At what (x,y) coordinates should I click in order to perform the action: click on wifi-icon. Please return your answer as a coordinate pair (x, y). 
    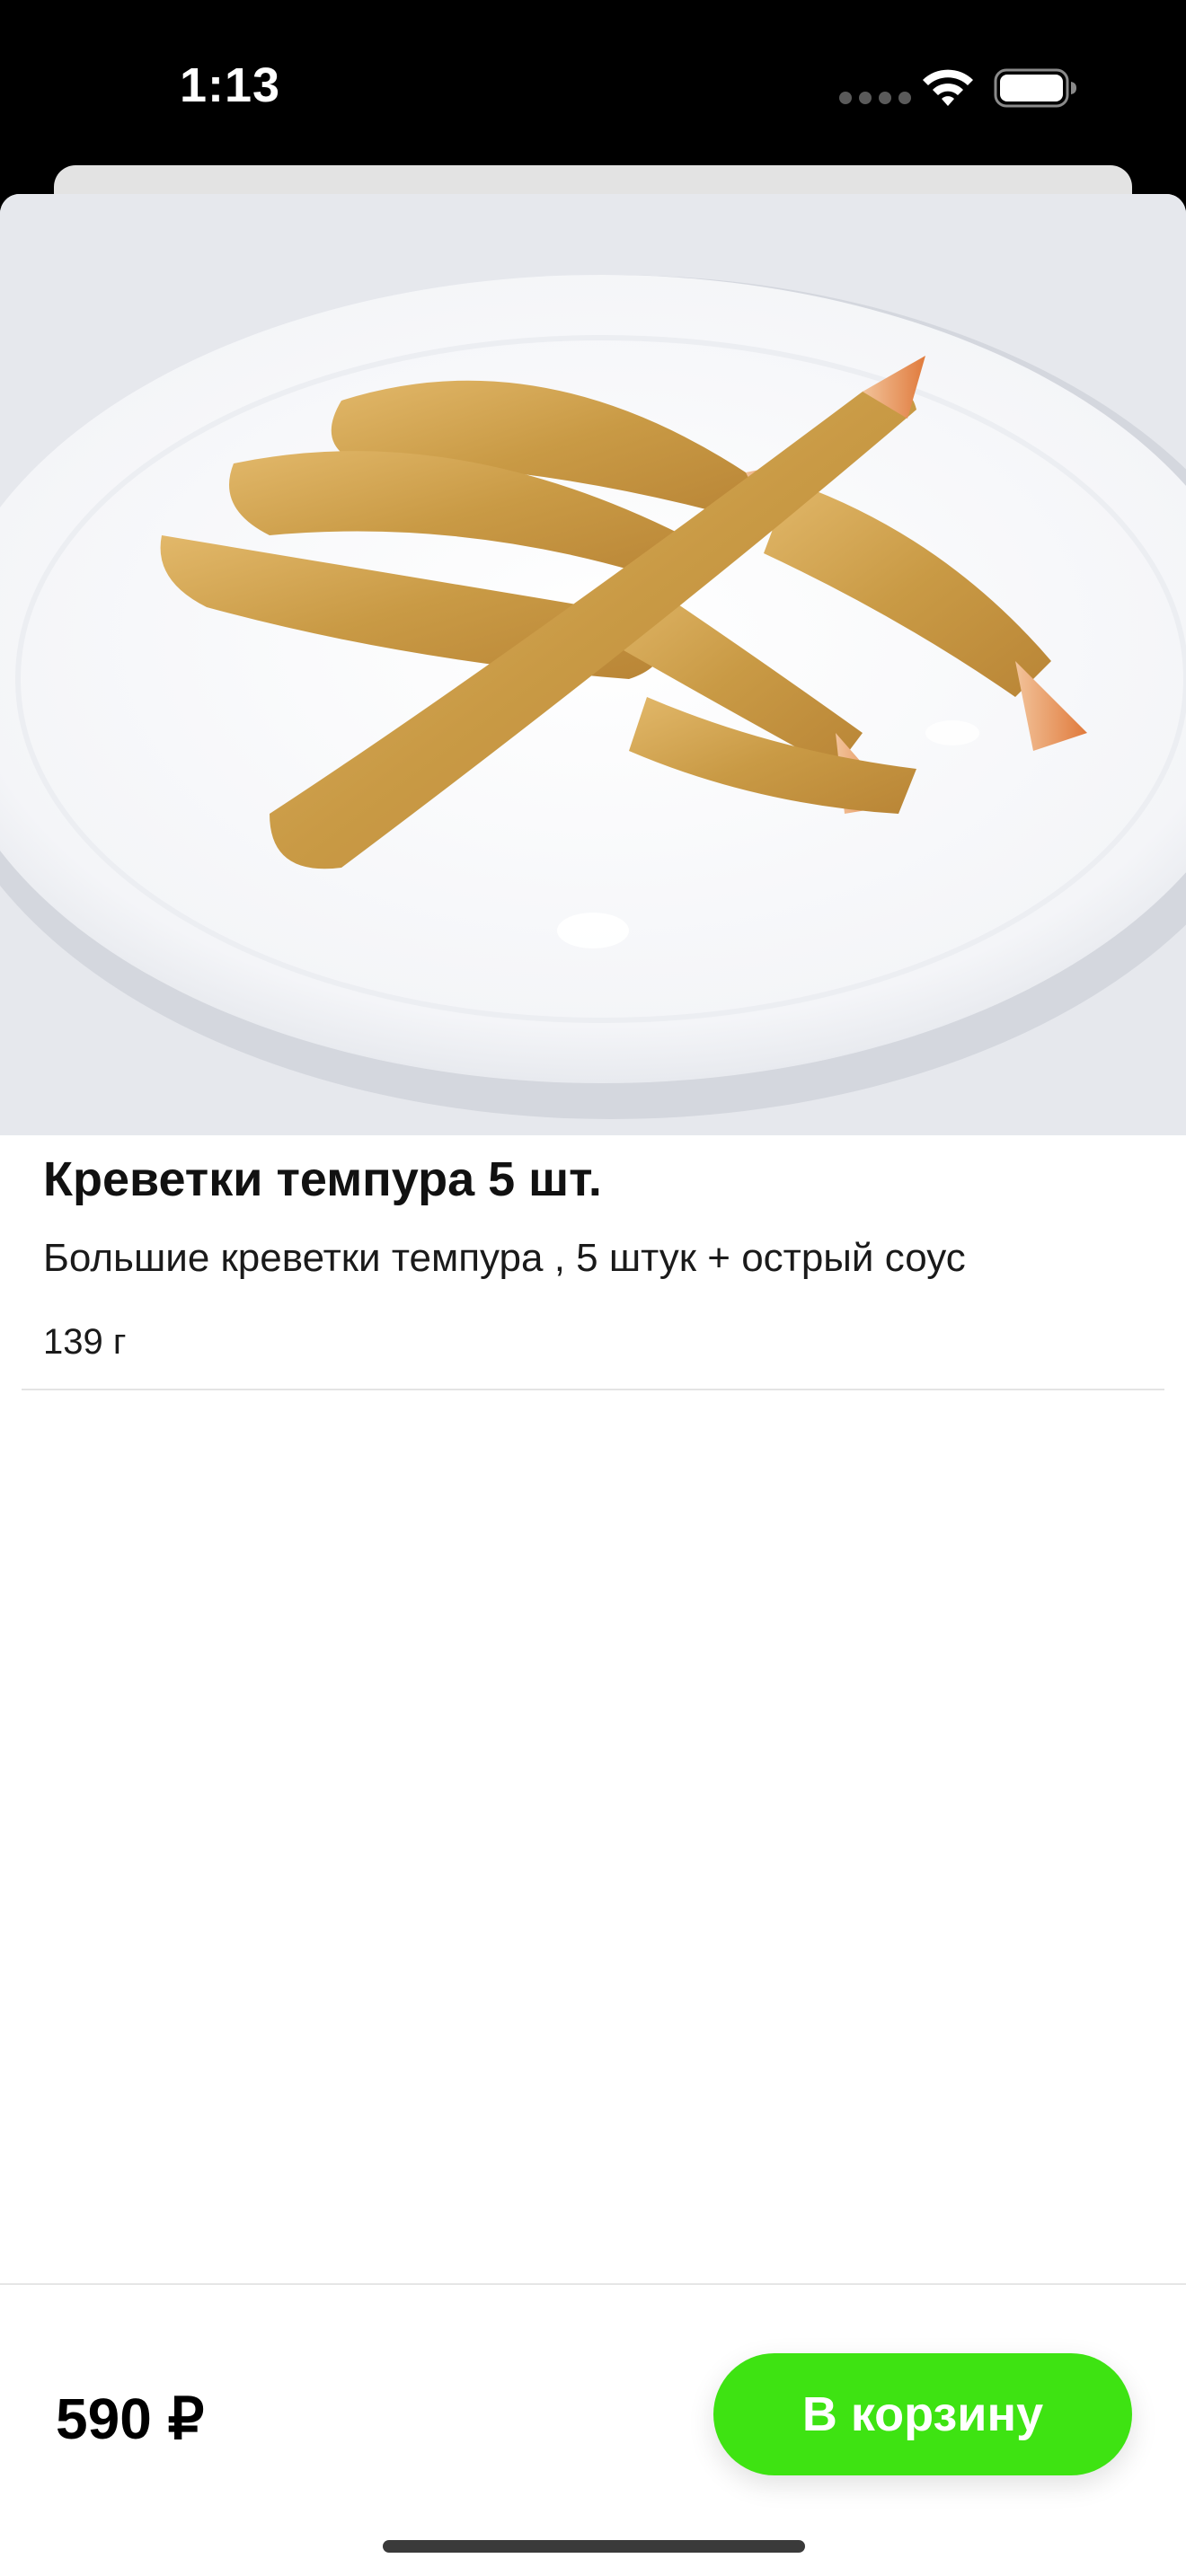
    Looking at the image, I should click on (948, 87).